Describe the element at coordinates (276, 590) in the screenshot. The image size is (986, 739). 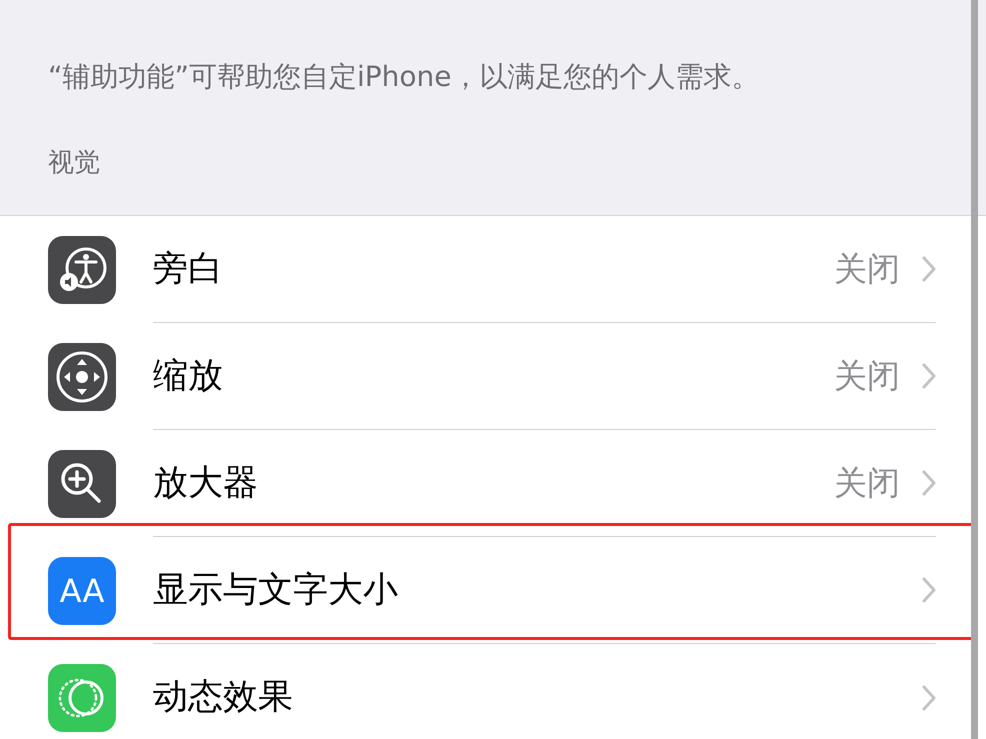
I see `row-label: 显示与文字大小` at that location.